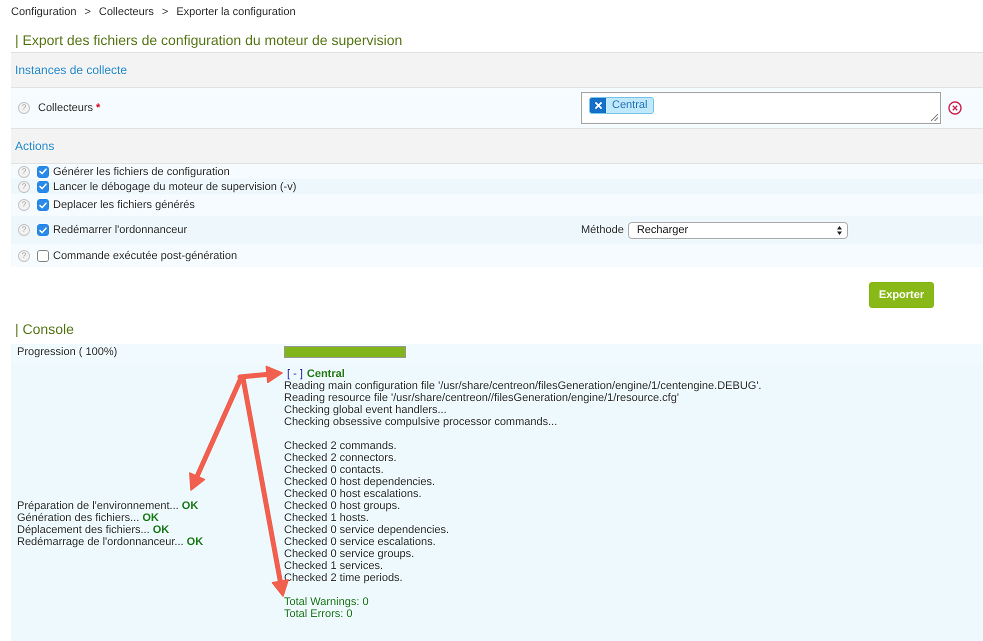 The image size is (983, 641). What do you see at coordinates (360, 482) in the screenshot?
I see `log-line: Checked 0 host dependencies.` at bounding box center [360, 482].